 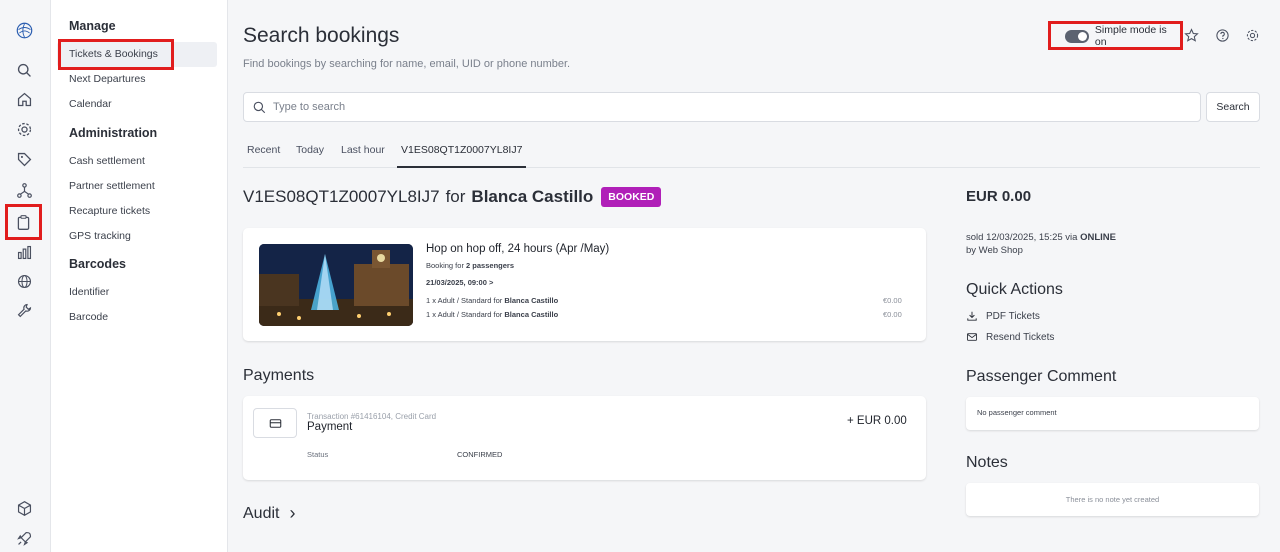 I want to click on search-input, so click(x=736, y=107).